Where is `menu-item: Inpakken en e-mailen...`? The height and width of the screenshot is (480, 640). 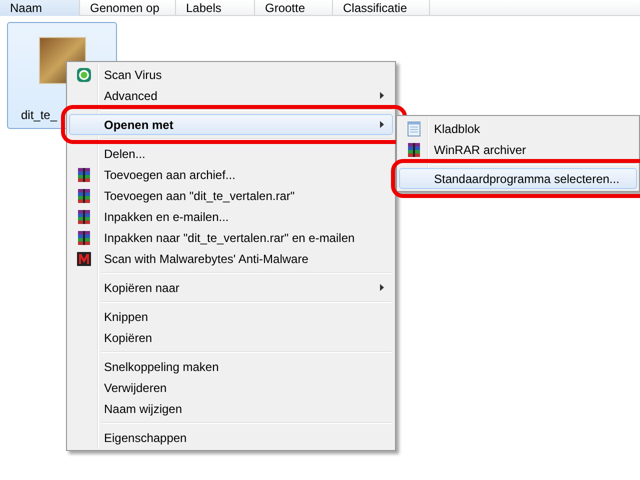 menu-item: Inpakken en e-mailen... is located at coordinates (231, 216).